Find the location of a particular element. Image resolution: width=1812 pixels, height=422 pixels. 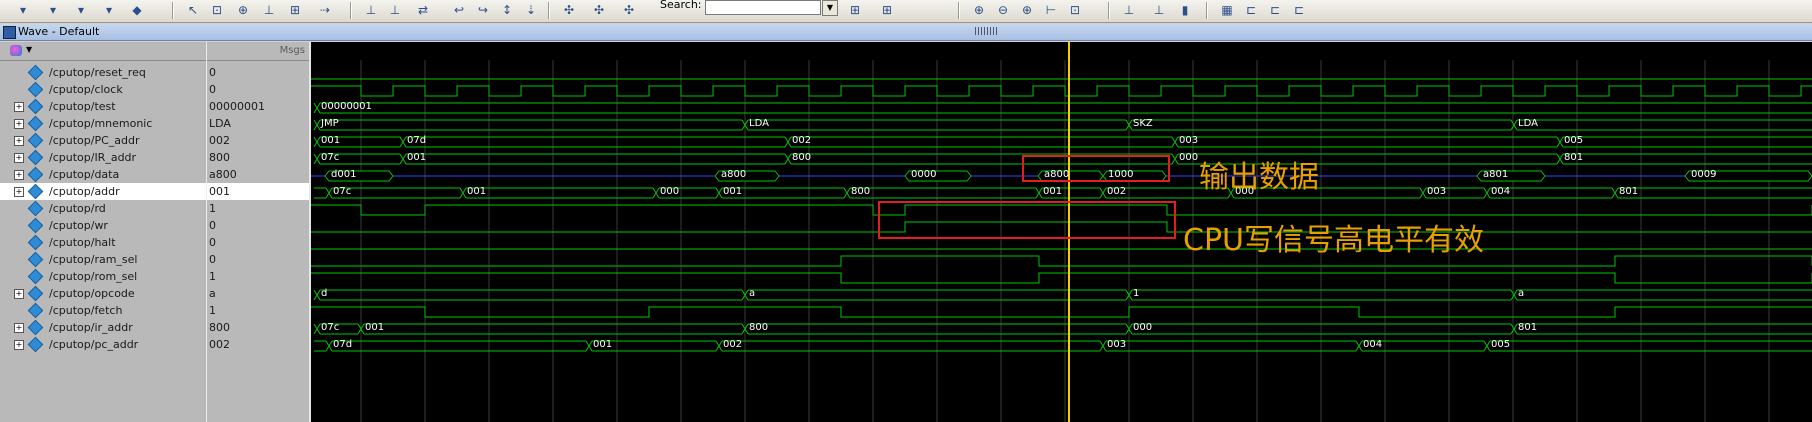

signal-row: /cputop/halt is located at coordinates (103, 242).